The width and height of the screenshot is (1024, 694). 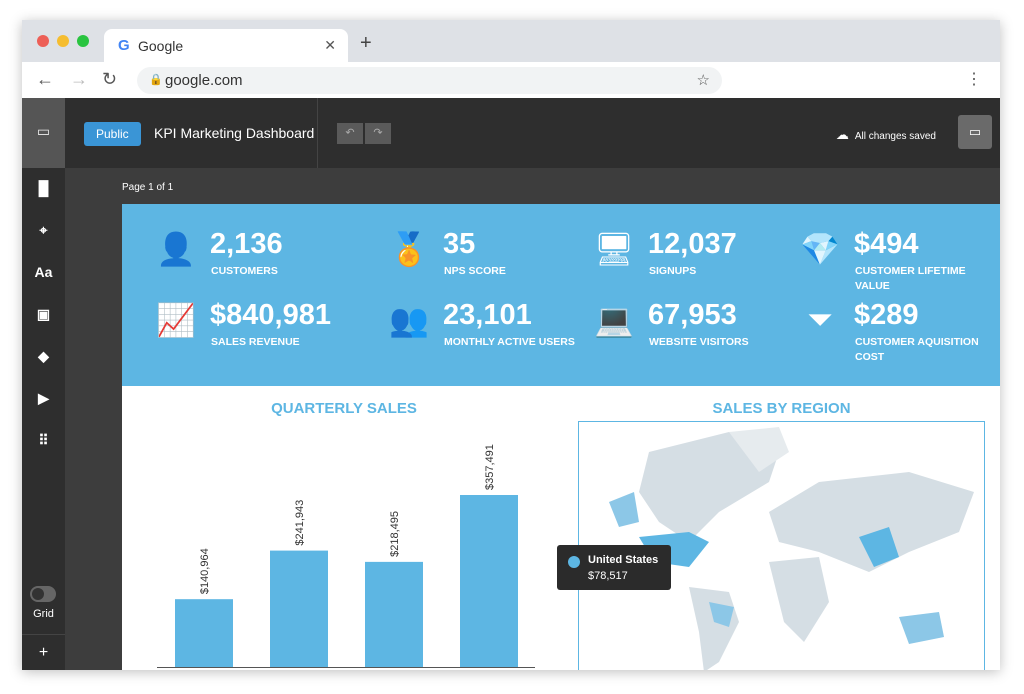 What do you see at coordinates (43, 594) in the screenshot?
I see `grid-toggle` at bounding box center [43, 594].